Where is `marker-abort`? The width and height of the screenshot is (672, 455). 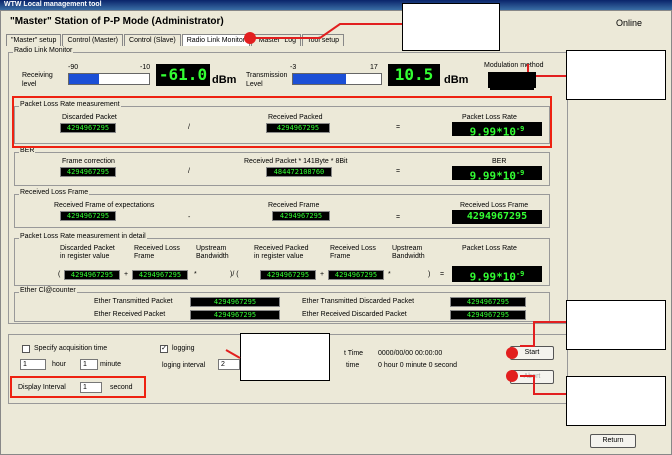 marker-abort is located at coordinates (512, 376).